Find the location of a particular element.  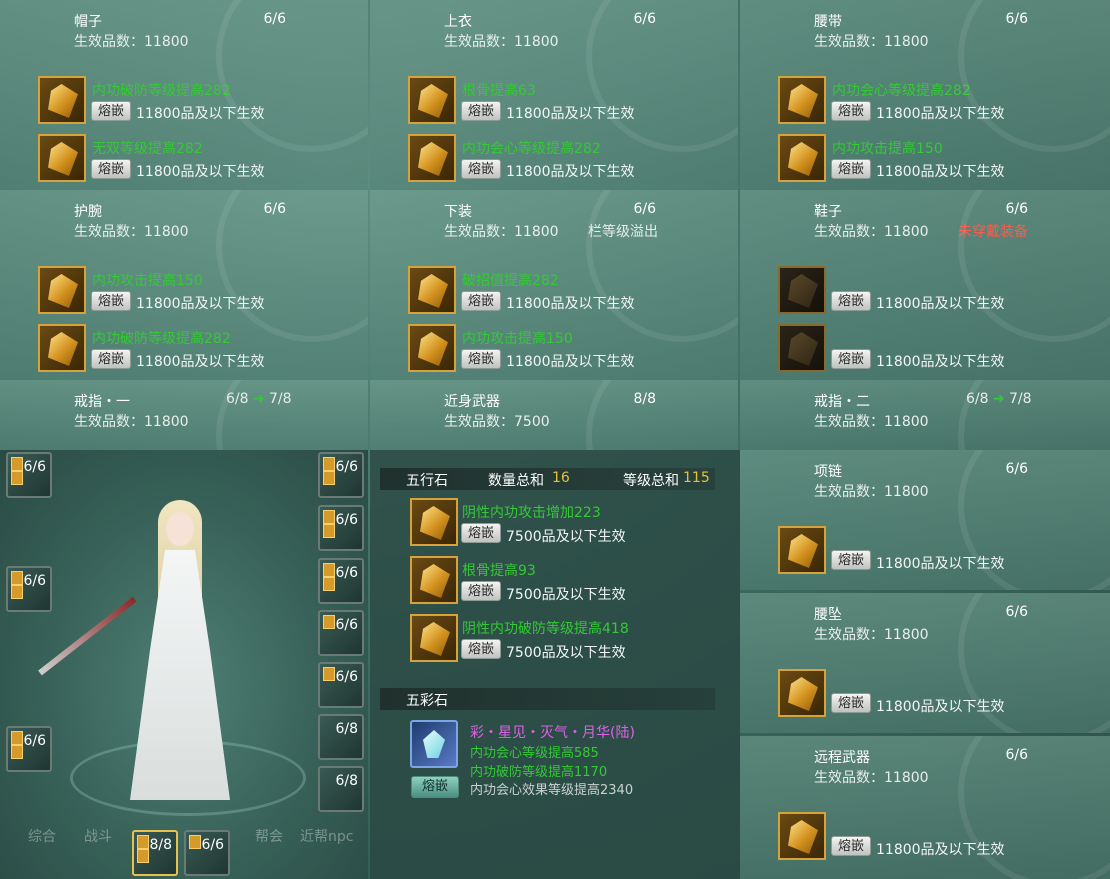

character-figure is located at coordinates (180, 650).